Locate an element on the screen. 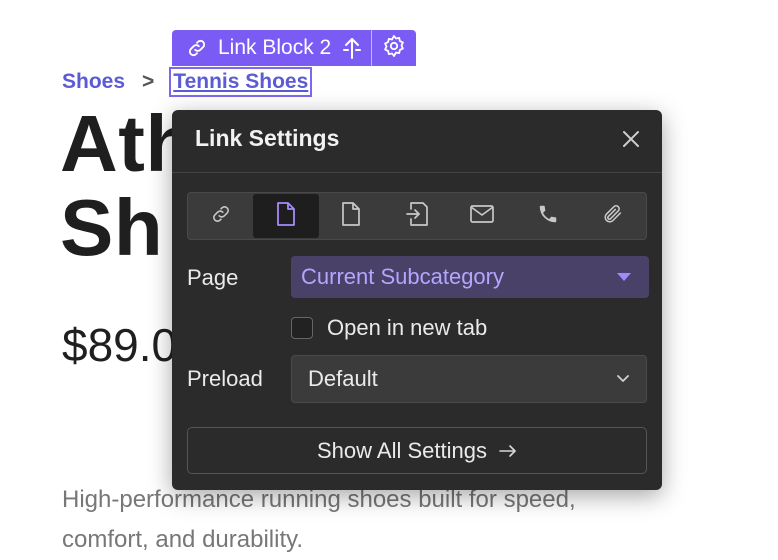 This screenshot has height=560, width=778. link-type-email-button is located at coordinates (482, 216).